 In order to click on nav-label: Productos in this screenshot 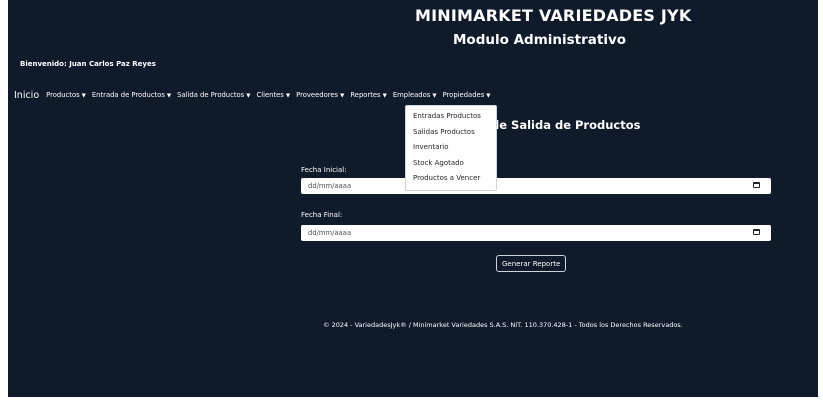, I will do `click(63, 95)`.